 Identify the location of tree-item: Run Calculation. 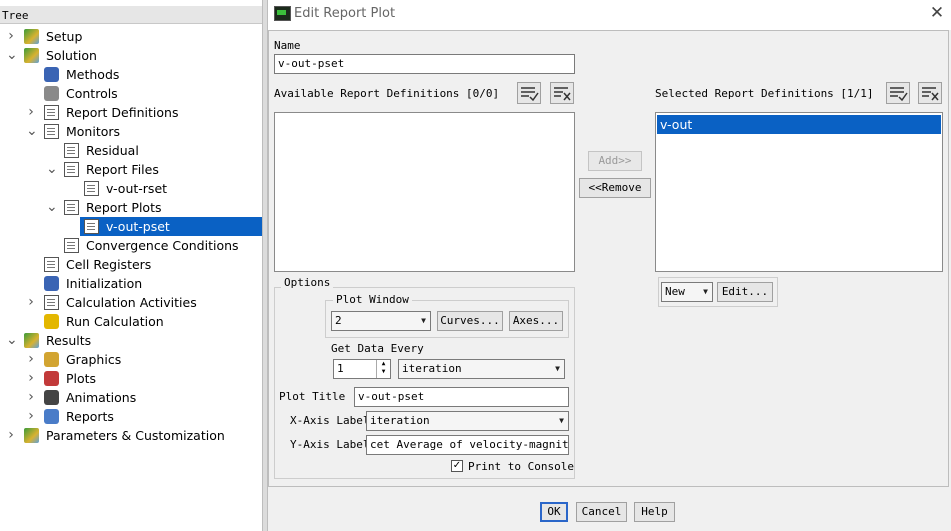
(131, 321).